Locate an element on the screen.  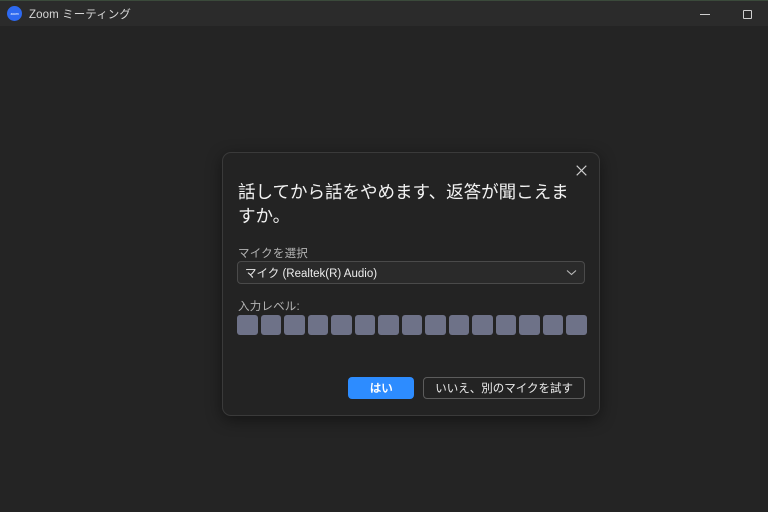
input-level-label: 入力レベル: is located at coordinates (269, 307).